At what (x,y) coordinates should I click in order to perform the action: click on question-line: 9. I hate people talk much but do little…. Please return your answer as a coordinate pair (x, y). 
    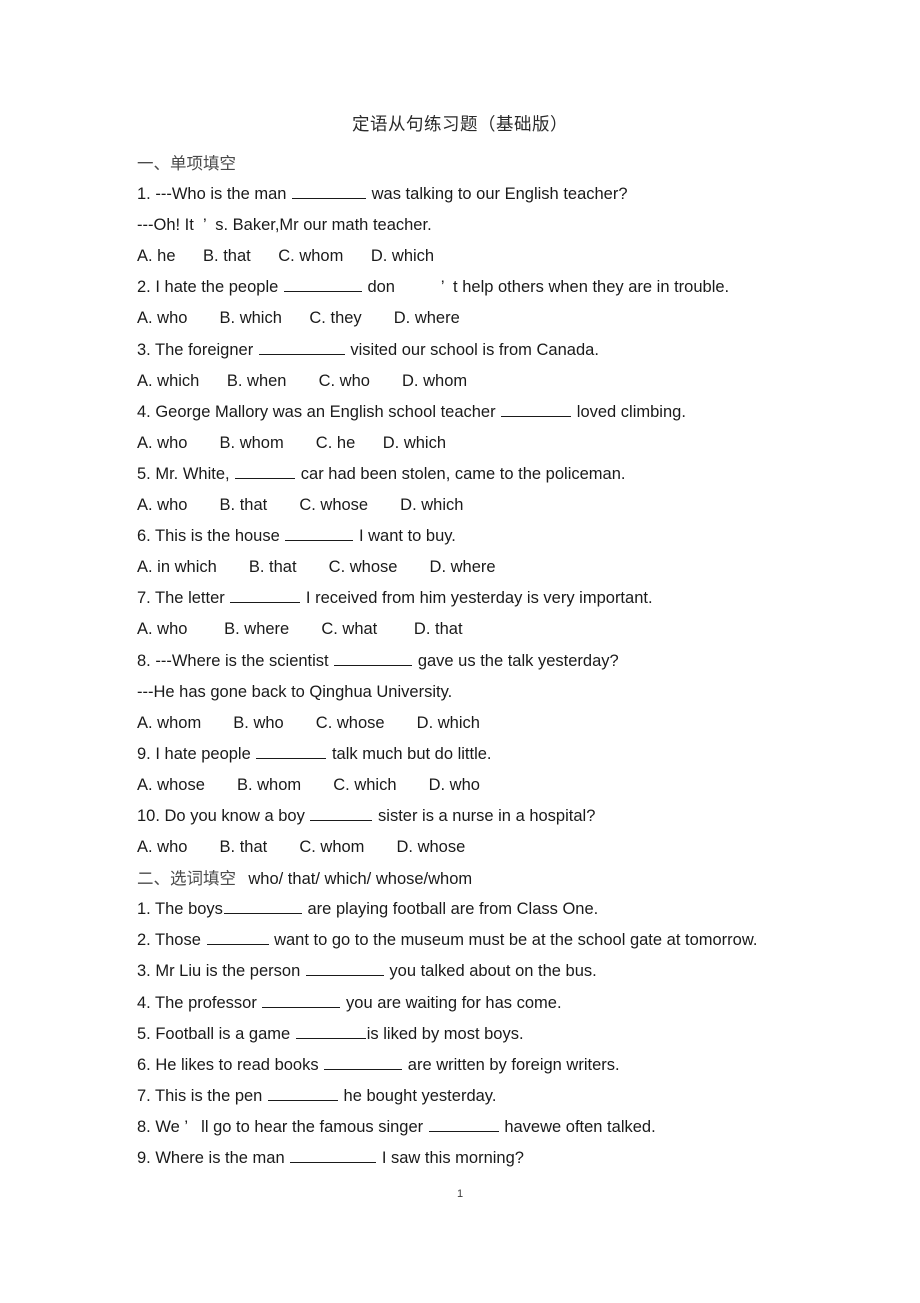
    Looking at the image, I should click on (517, 754).